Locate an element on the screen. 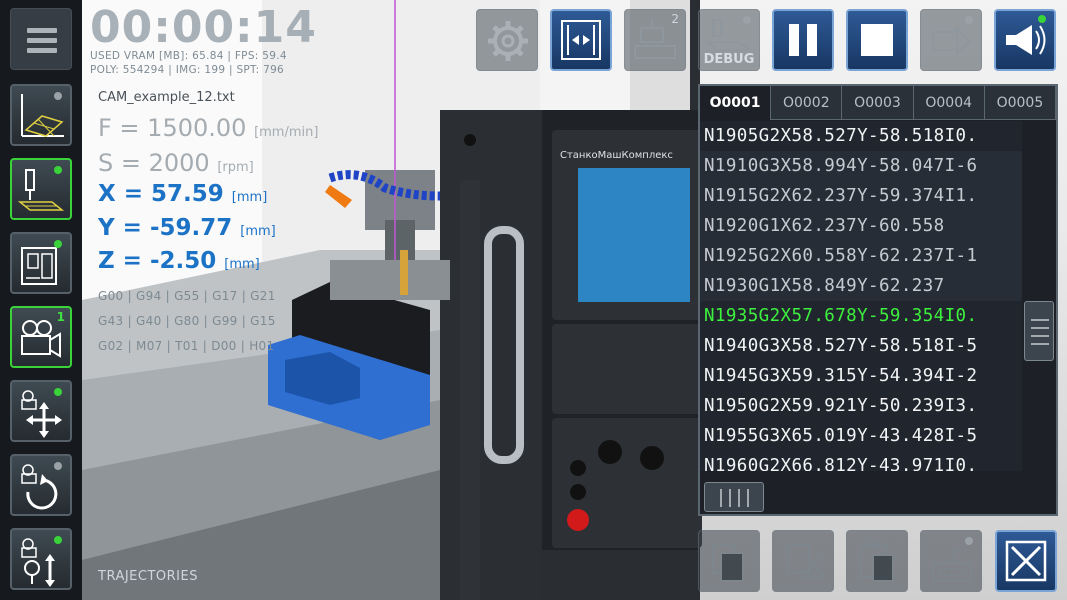 This screenshot has width=1067, height=600. speed-value: S = 2000 is located at coordinates (154, 163).